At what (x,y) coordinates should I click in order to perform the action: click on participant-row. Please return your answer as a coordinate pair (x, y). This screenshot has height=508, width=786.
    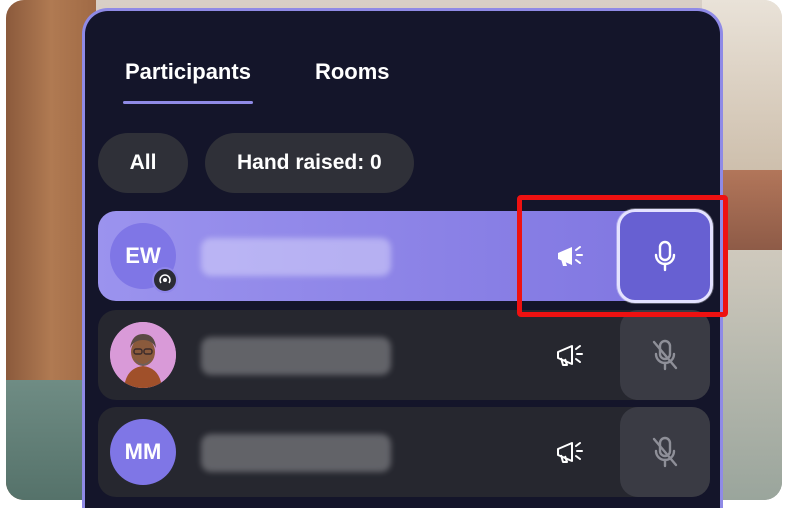
    Looking at the image, I should click on (404, 355).